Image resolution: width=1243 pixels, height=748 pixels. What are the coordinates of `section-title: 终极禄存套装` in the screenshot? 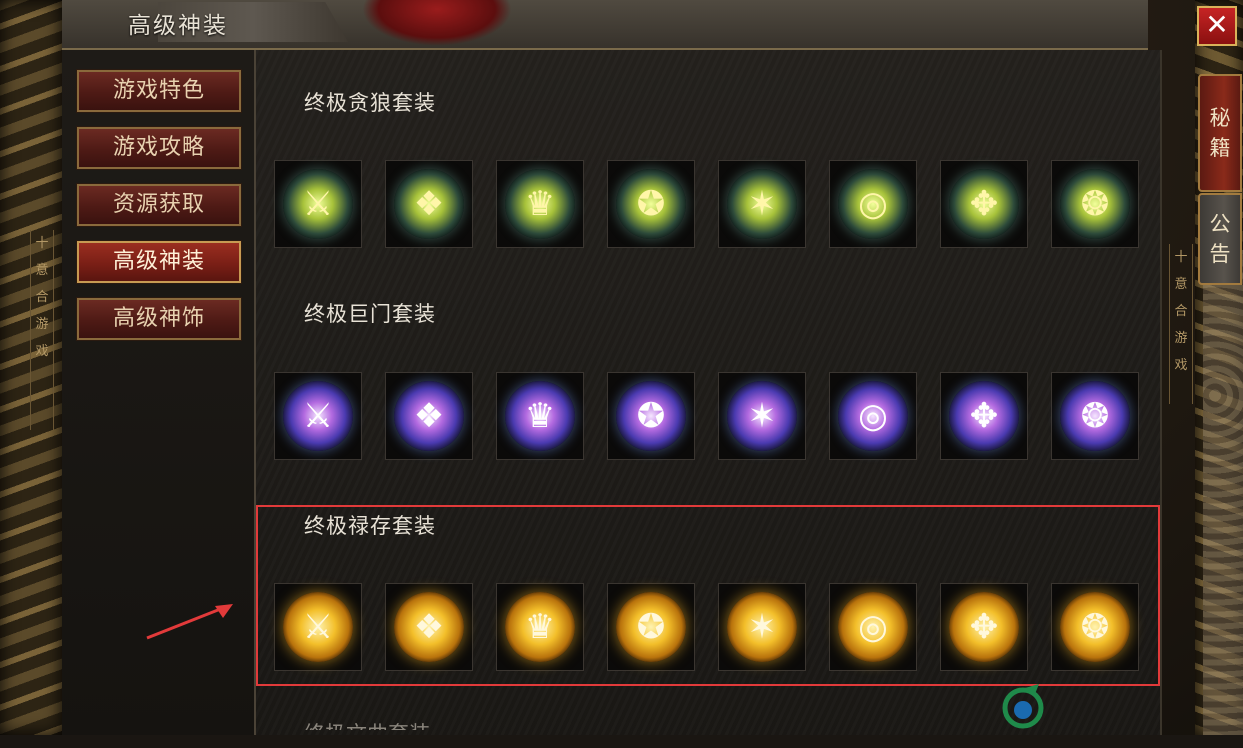 It's located at (370, 526).